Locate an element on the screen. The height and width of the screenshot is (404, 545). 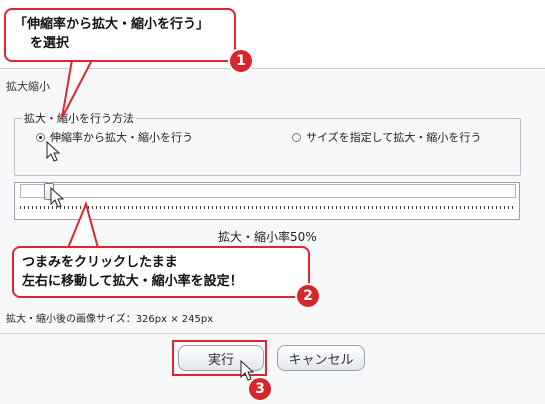
step-badge-2: 2 is located at coordinates (308, 296).